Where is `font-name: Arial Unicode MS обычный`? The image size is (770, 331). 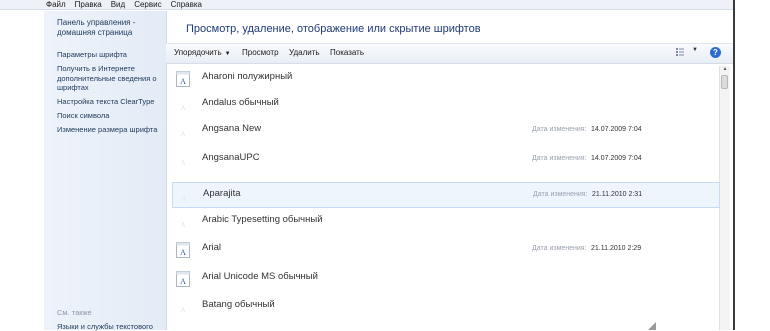 font-name: Arial Unicode MS обычный is located at coordinates (260, 276).